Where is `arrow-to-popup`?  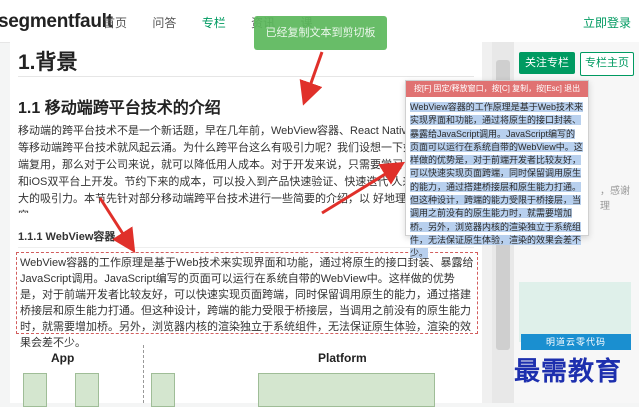 arrow-to-popup is located at coordinates (363, 188).